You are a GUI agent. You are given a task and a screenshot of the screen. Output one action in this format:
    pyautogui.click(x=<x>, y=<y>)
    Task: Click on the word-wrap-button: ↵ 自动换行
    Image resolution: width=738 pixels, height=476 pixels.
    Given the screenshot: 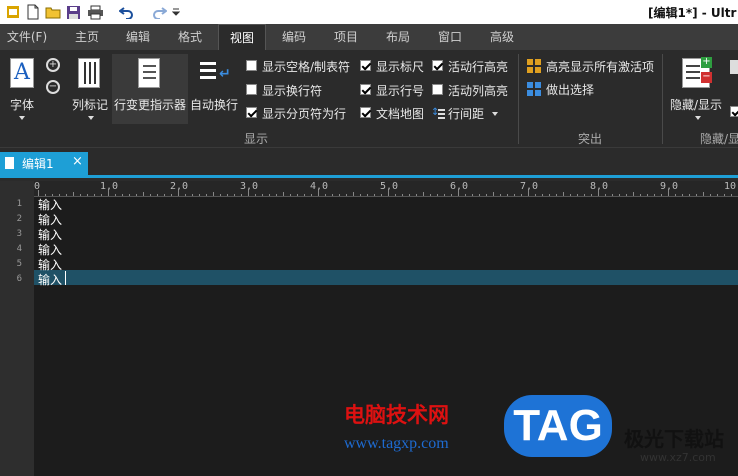 What is the action you would take?
    pyautogui.click(x=215, y=89)
    